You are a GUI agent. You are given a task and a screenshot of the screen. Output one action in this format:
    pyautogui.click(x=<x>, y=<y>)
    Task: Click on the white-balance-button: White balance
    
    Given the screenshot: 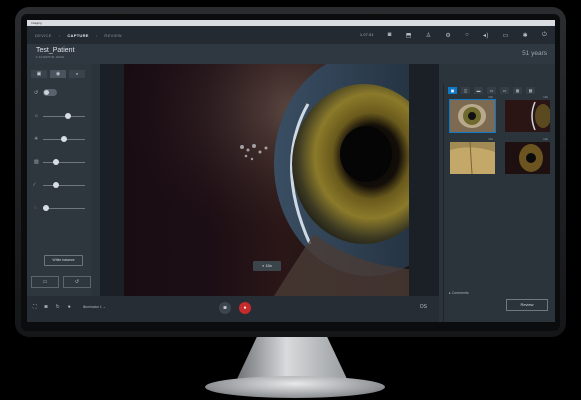 What is the action you would take?
    pyautogui.click(x=63, y=260)
    